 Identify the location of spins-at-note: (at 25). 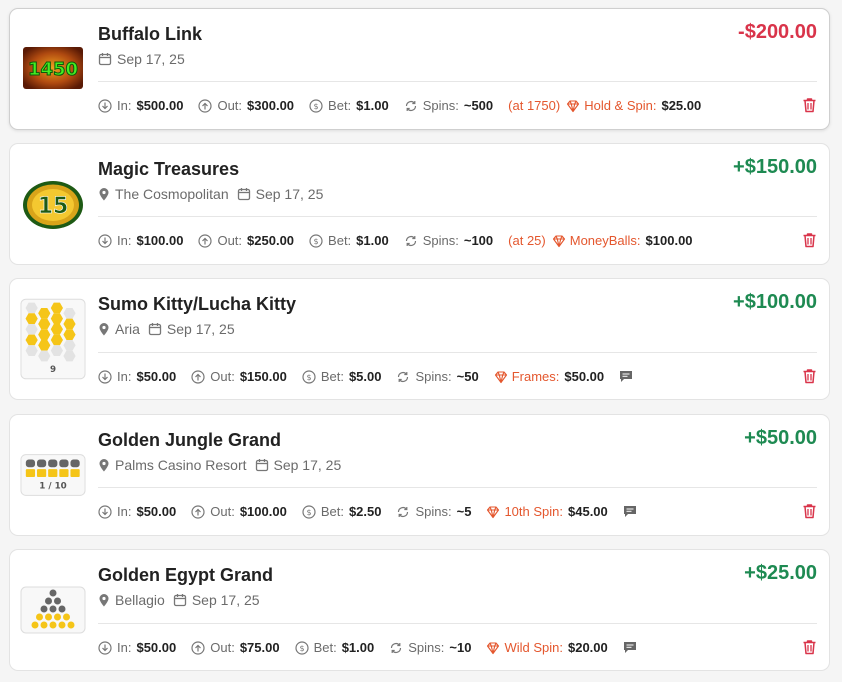
(527, 240).